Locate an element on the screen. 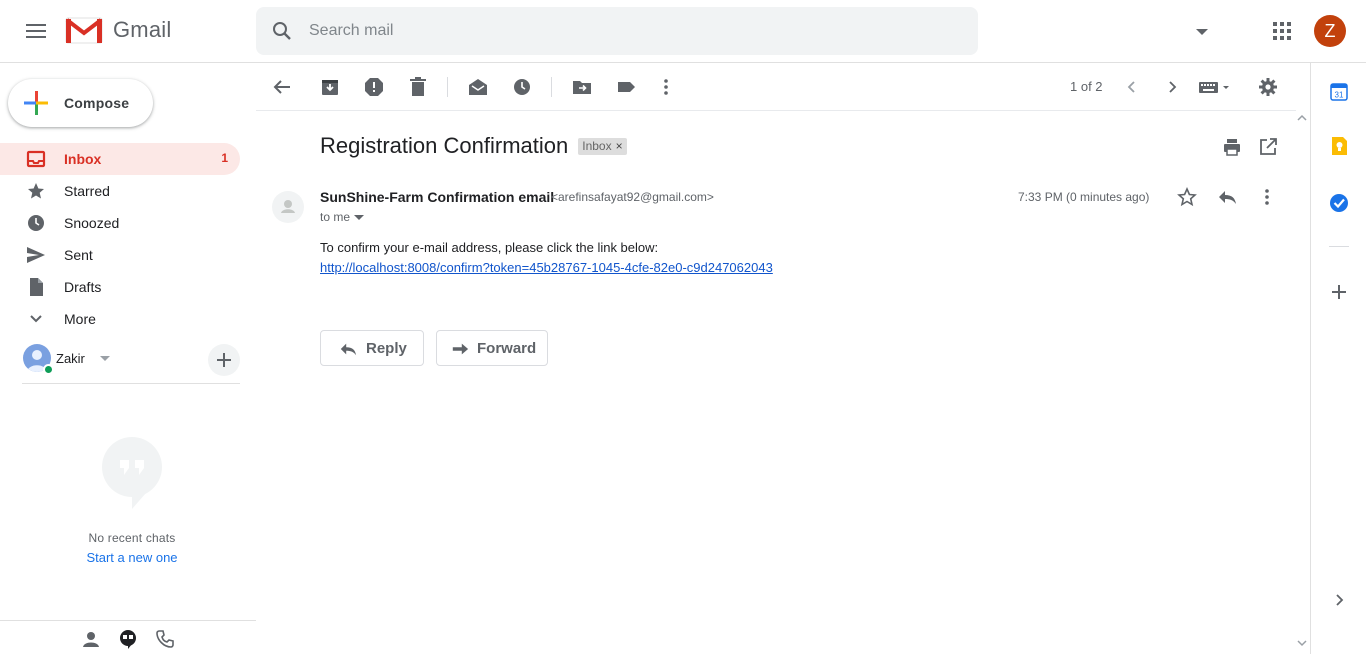 Image resolution: width=1366 pixels, height=654 pixels. keyboard-input-icon is located at coordinates (1216, 87).